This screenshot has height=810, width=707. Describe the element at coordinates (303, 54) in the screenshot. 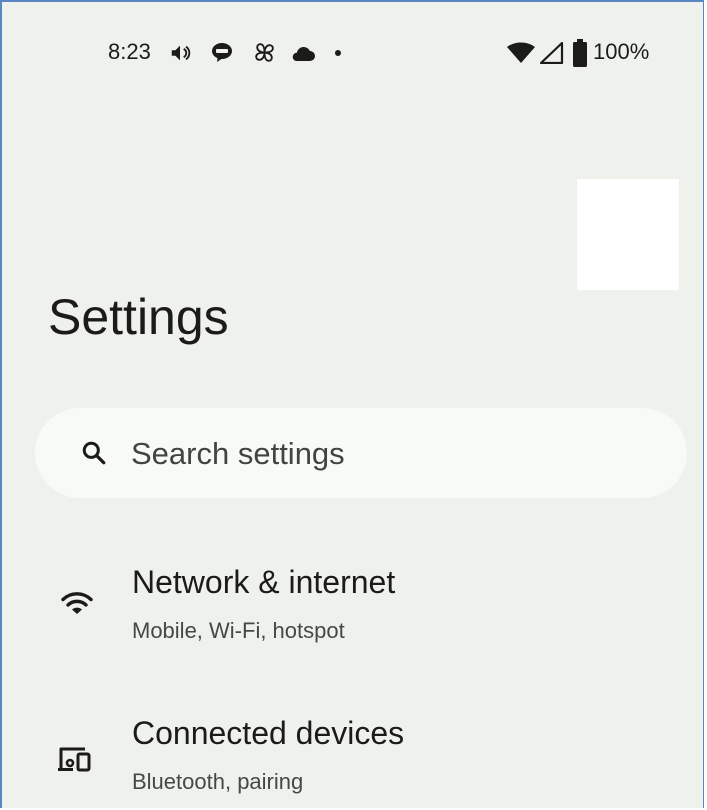

I see `cloud-icon` at that location.